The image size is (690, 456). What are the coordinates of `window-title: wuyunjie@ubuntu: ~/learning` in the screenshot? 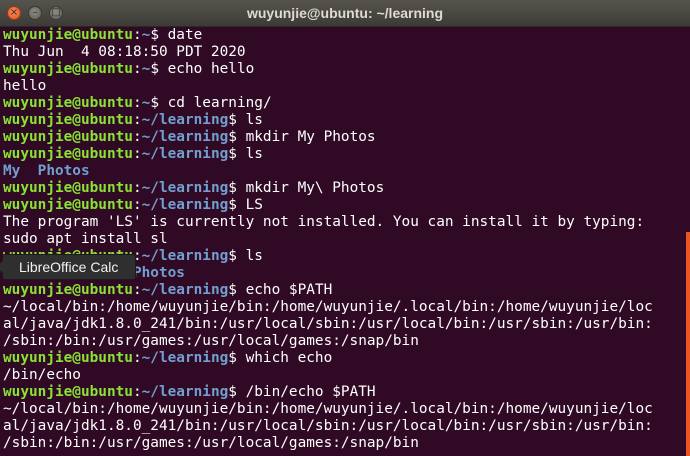 It's located at (345, 13).